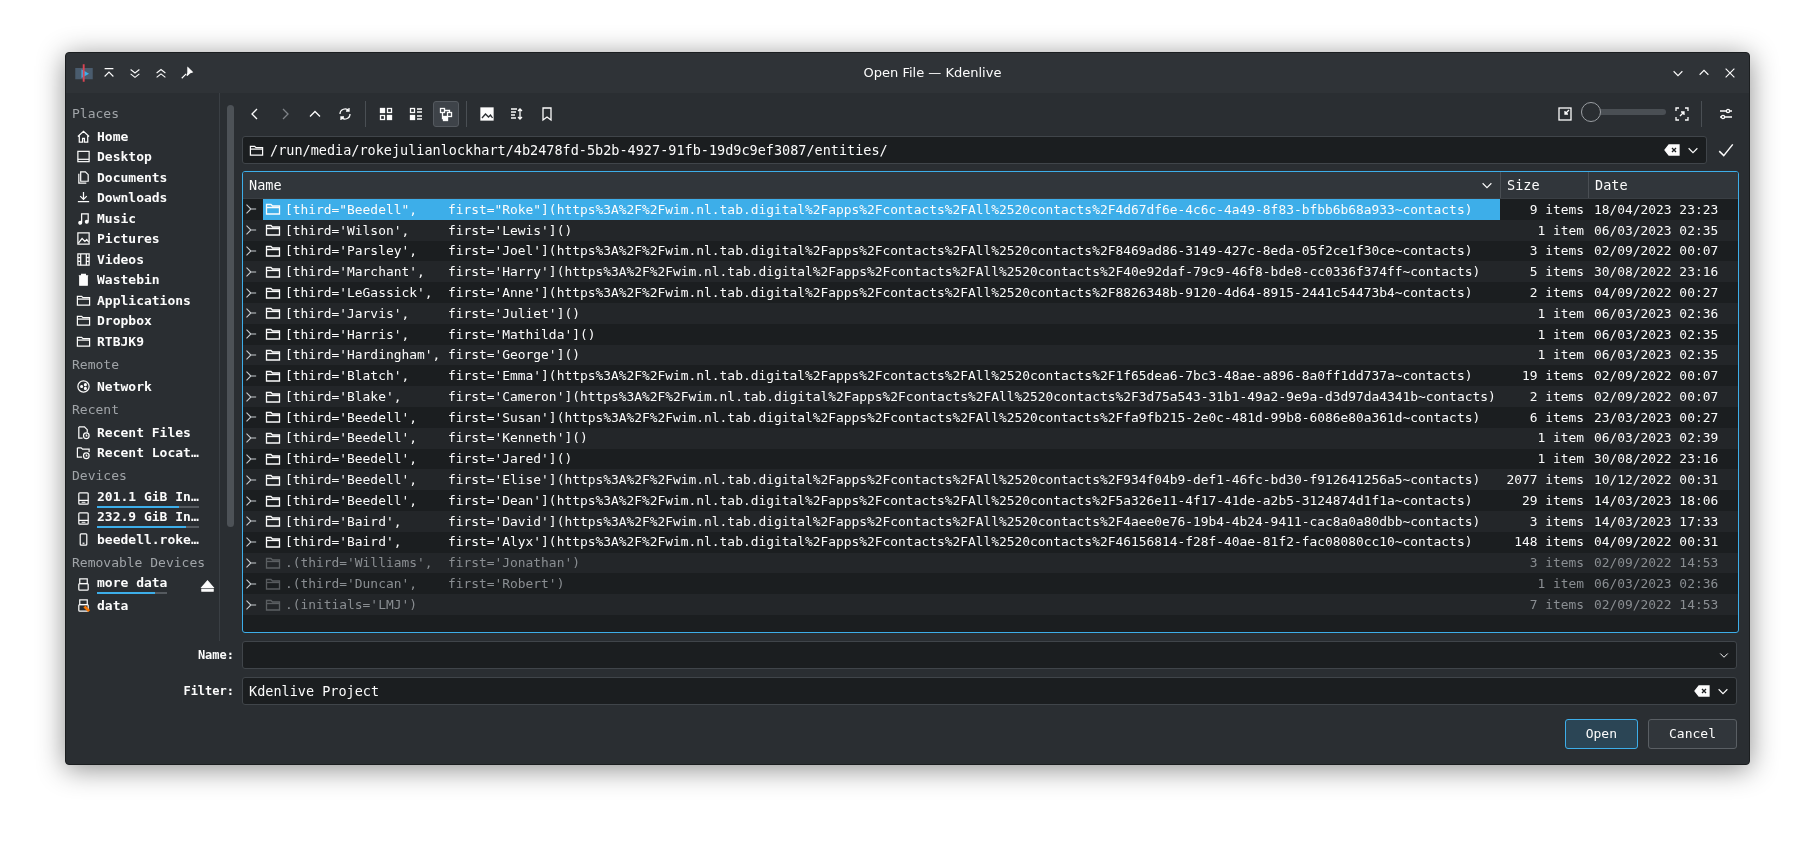 The width and height of the screenshot is (1815, 843). Describe the element at coordinates (230, 316) in the screenshot. I see `scrollbar-thumb` at that location.